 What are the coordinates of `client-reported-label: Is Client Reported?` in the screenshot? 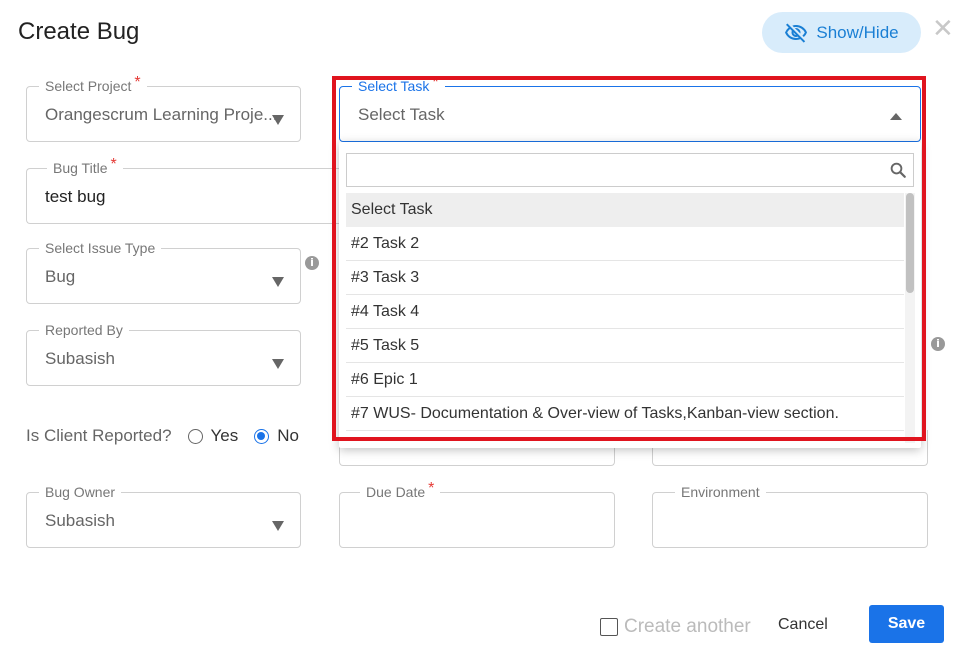 It's located at (99, 435).